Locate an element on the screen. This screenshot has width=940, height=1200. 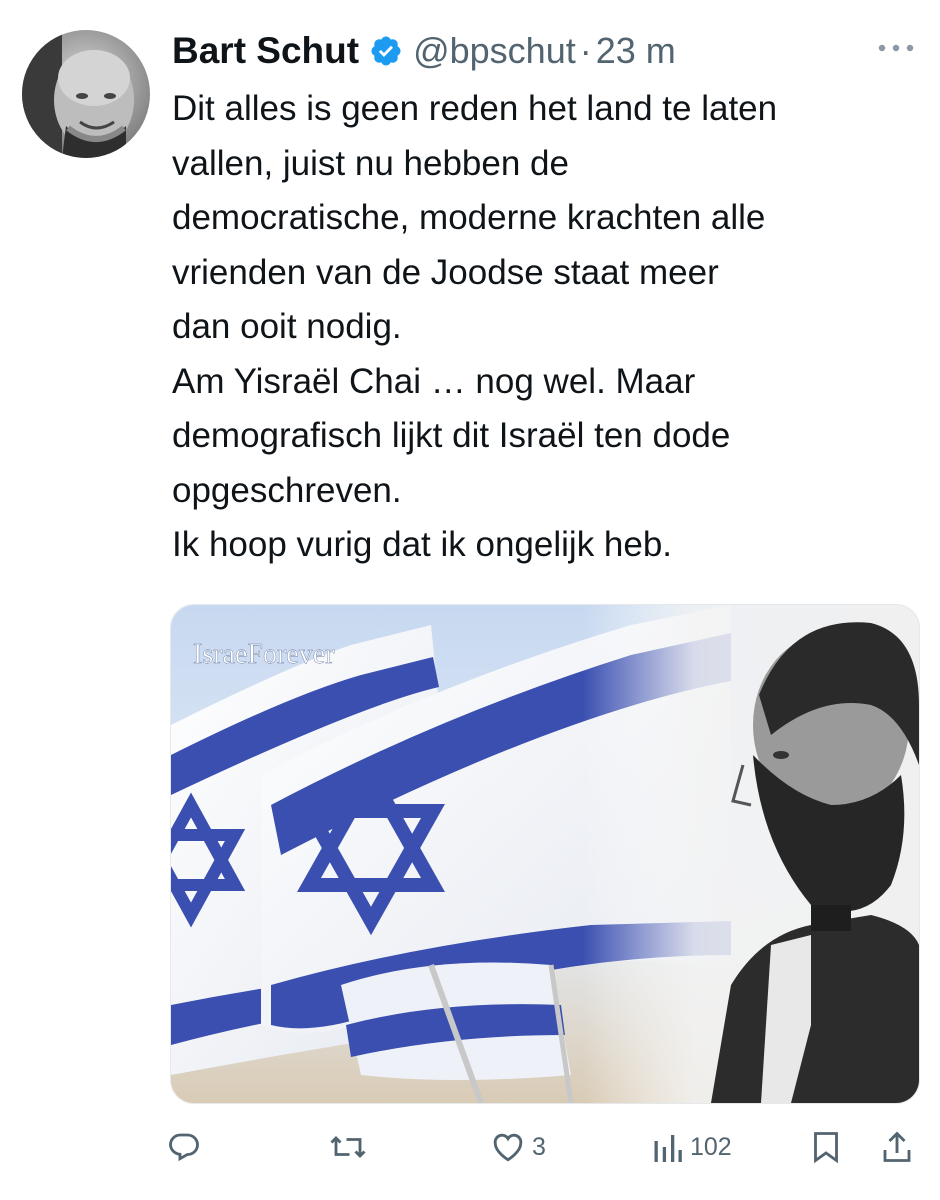
views-button: 102 is located at coordinates (692, 1147).